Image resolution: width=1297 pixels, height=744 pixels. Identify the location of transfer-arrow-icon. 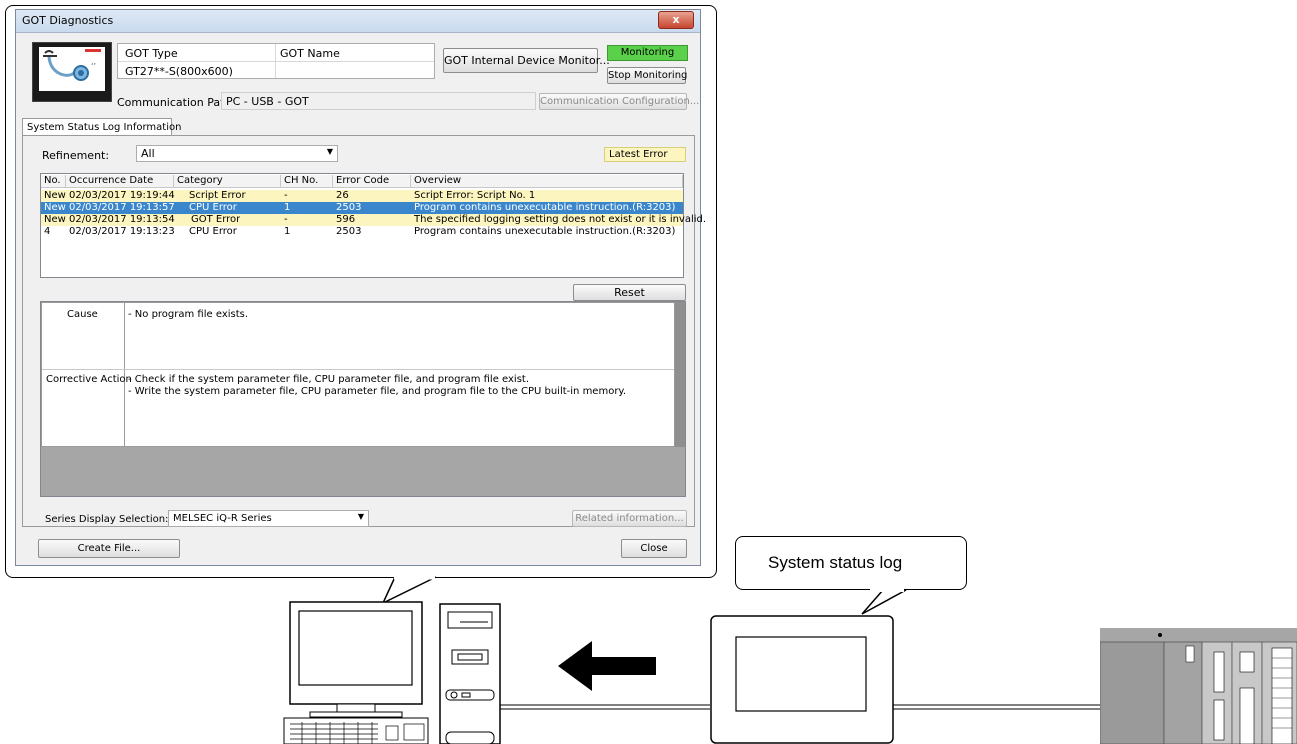
(608, 666).